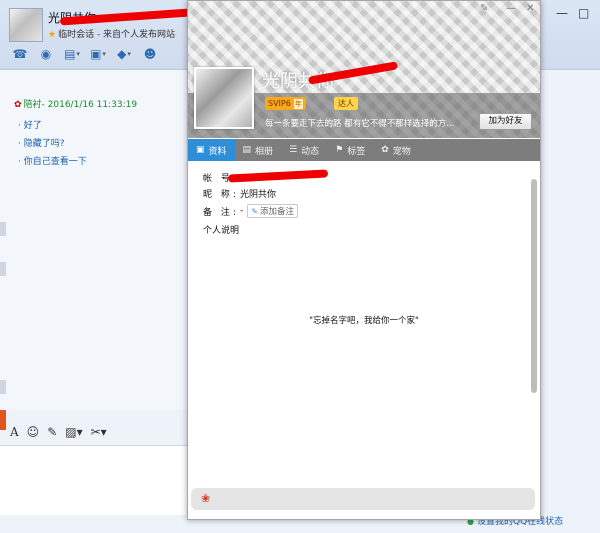  I want to click on emoji-icon: ☺, so click(33, 432).